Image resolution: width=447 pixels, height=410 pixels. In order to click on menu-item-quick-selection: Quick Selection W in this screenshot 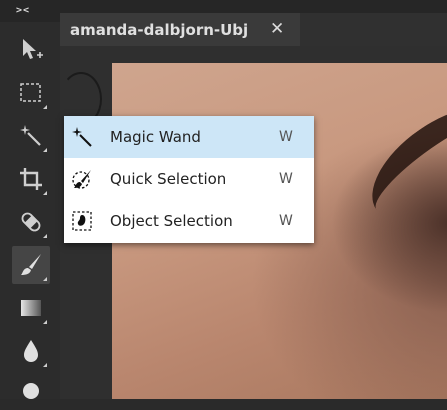, I will do `click(189, 179)`.